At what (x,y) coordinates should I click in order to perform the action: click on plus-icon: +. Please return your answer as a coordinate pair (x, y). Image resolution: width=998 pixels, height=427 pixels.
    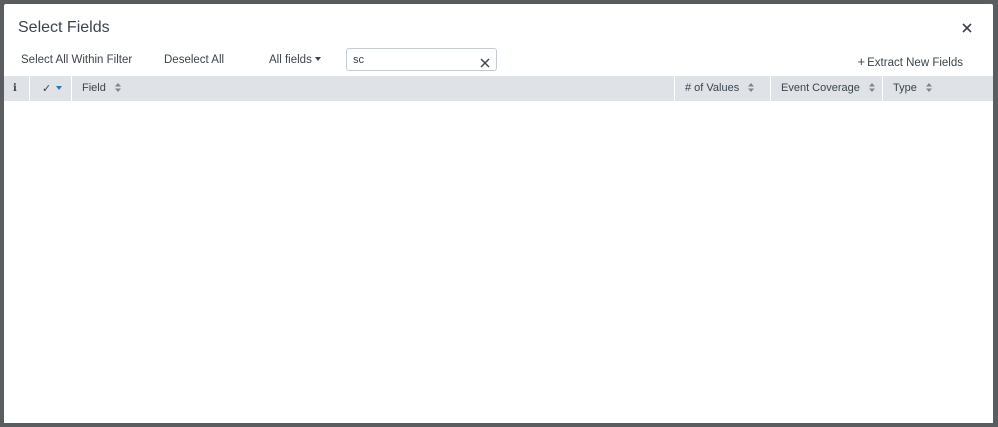
    Looking at the image, I should click on (861, 61).